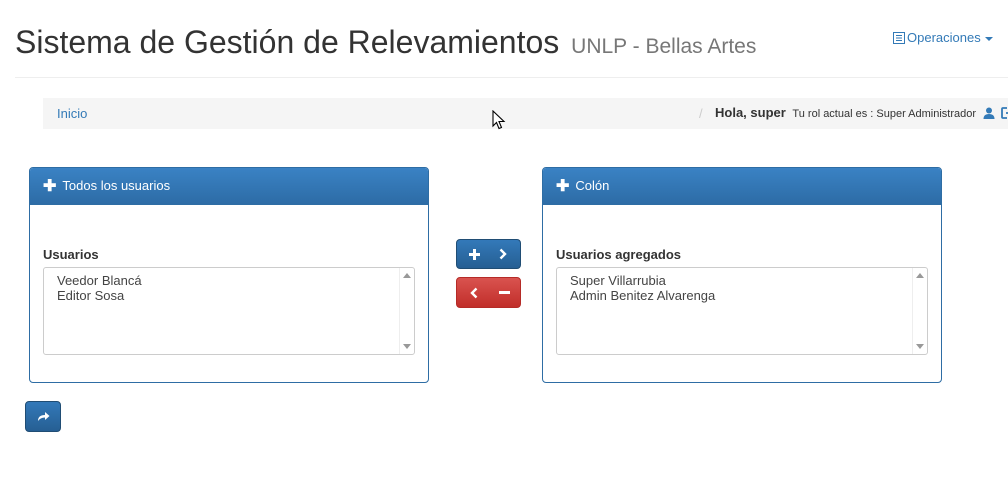 The height and width of the screenshot is (498, 1008). I want to click on list-icon, so click(899, 38).